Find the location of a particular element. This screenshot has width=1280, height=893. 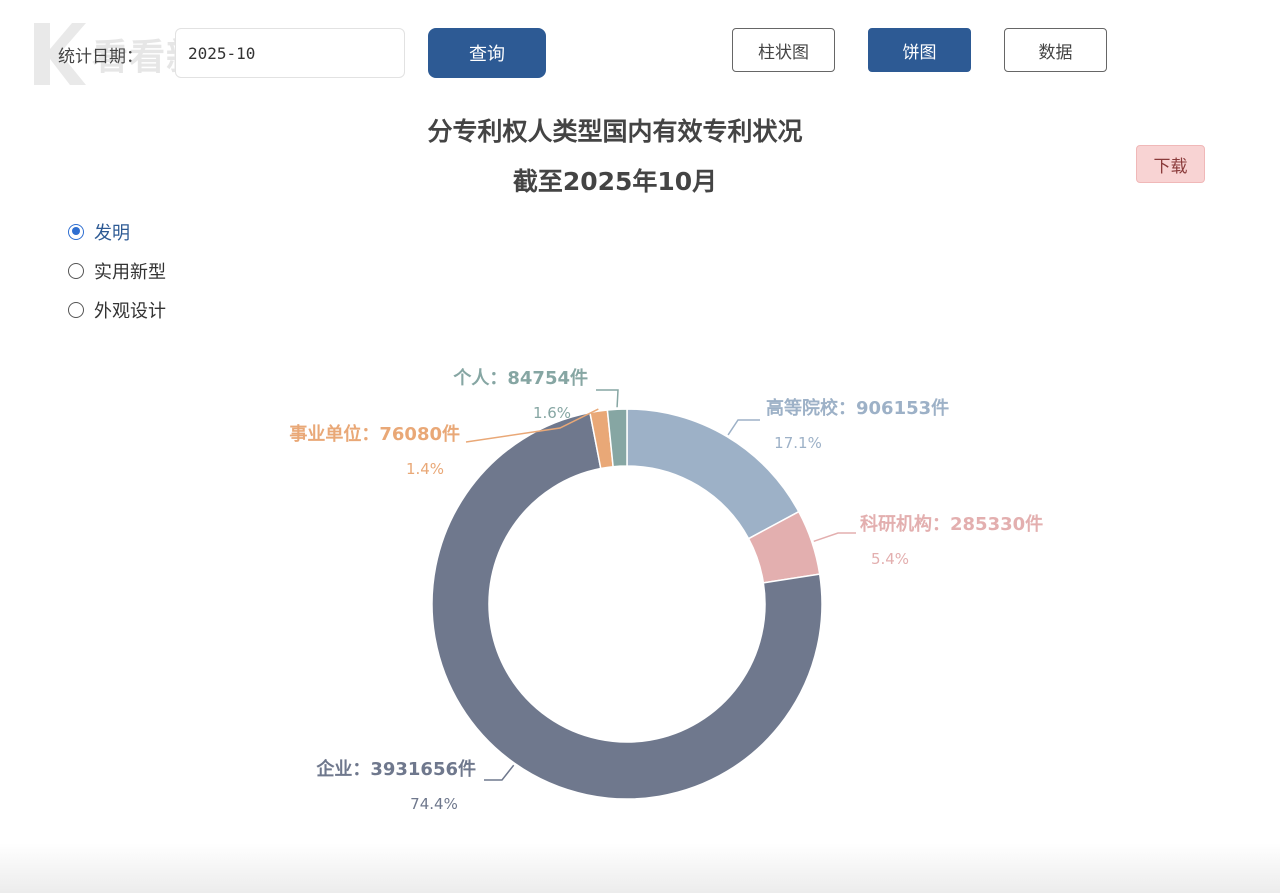

slice-percent-label: 1.4% is located at coordinates (425, 469).